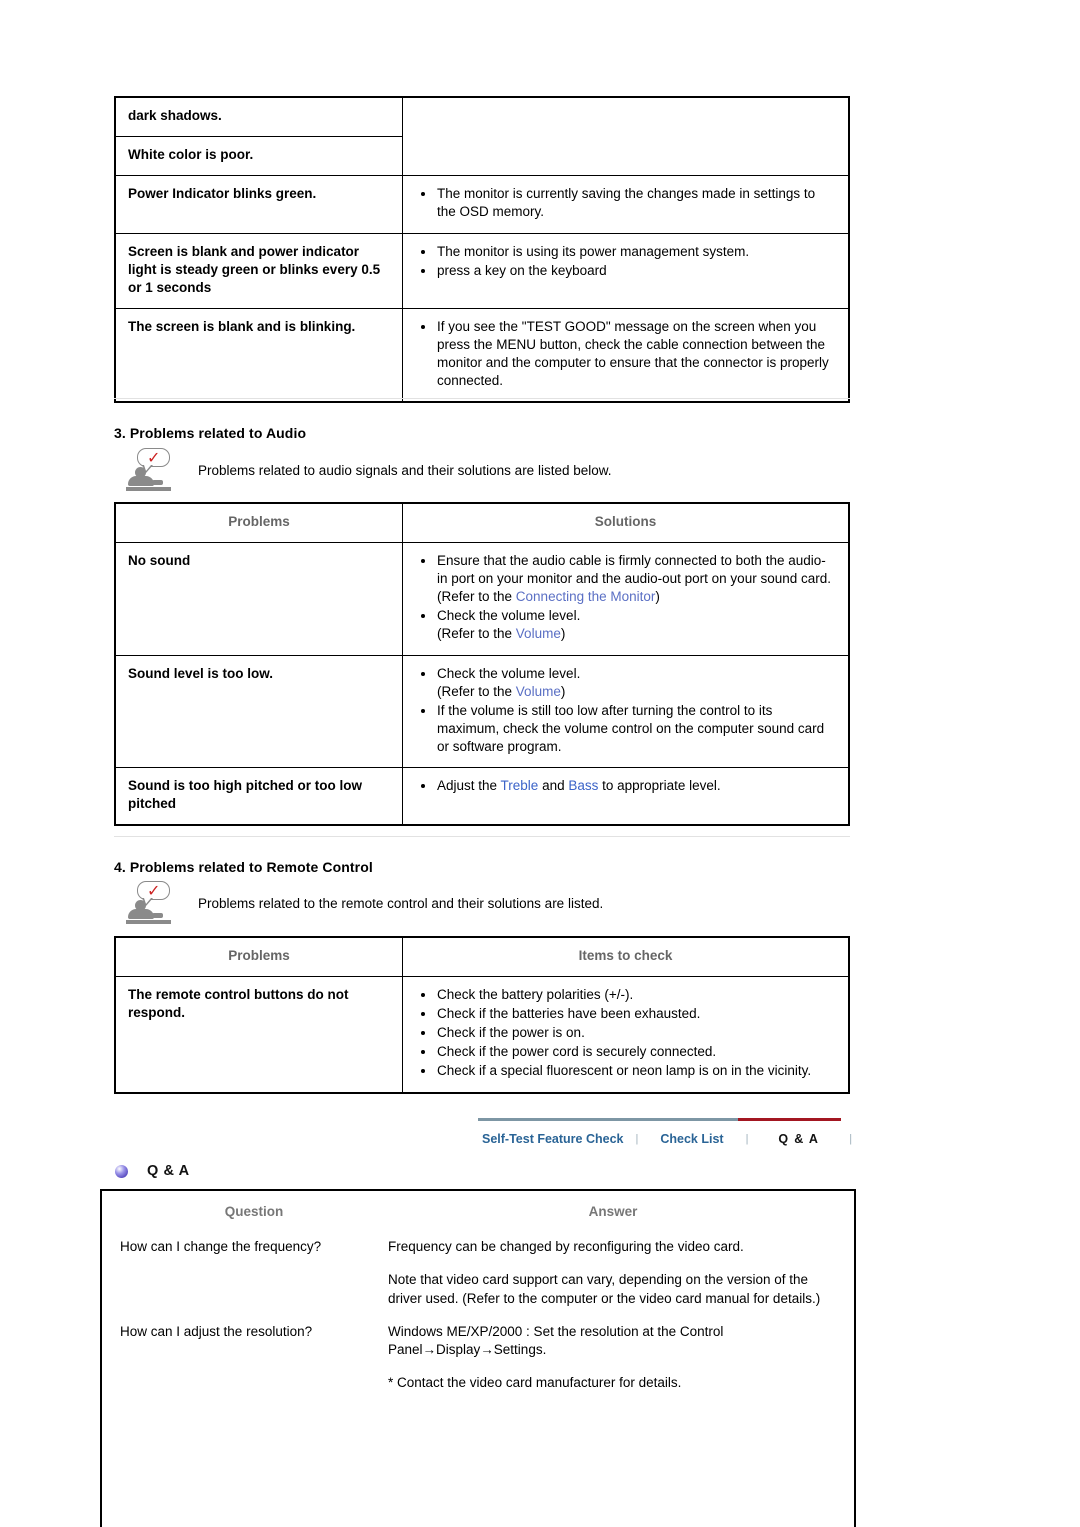  Describe the element at coordinates (799, 1132) in the screenshot. I see `tab-q-a: Q & A` at that location.